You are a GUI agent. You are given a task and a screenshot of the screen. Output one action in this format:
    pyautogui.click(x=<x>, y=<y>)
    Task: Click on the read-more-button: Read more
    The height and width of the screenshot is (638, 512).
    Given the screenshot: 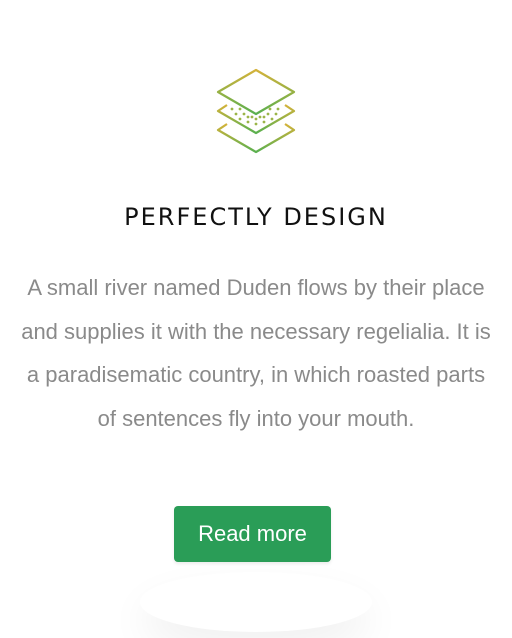 What is the action you would take?
    pyautogui.click(x=252, y=534)
    